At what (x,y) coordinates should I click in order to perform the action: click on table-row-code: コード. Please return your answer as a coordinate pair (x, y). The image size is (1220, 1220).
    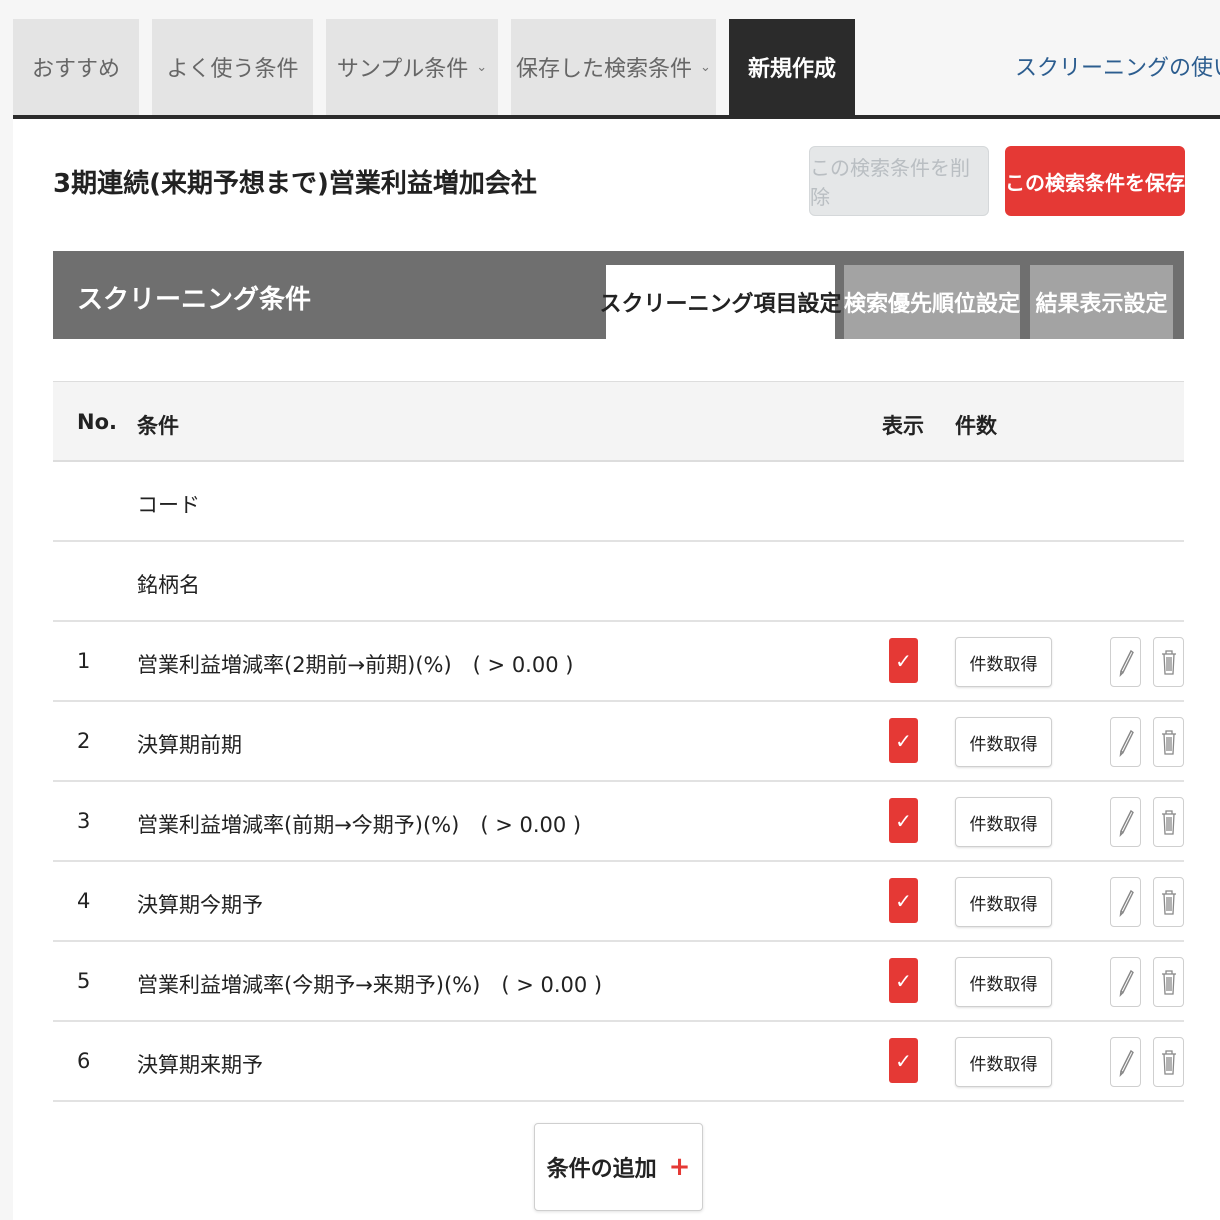
    Looking at the image, I should click on (618, 502).